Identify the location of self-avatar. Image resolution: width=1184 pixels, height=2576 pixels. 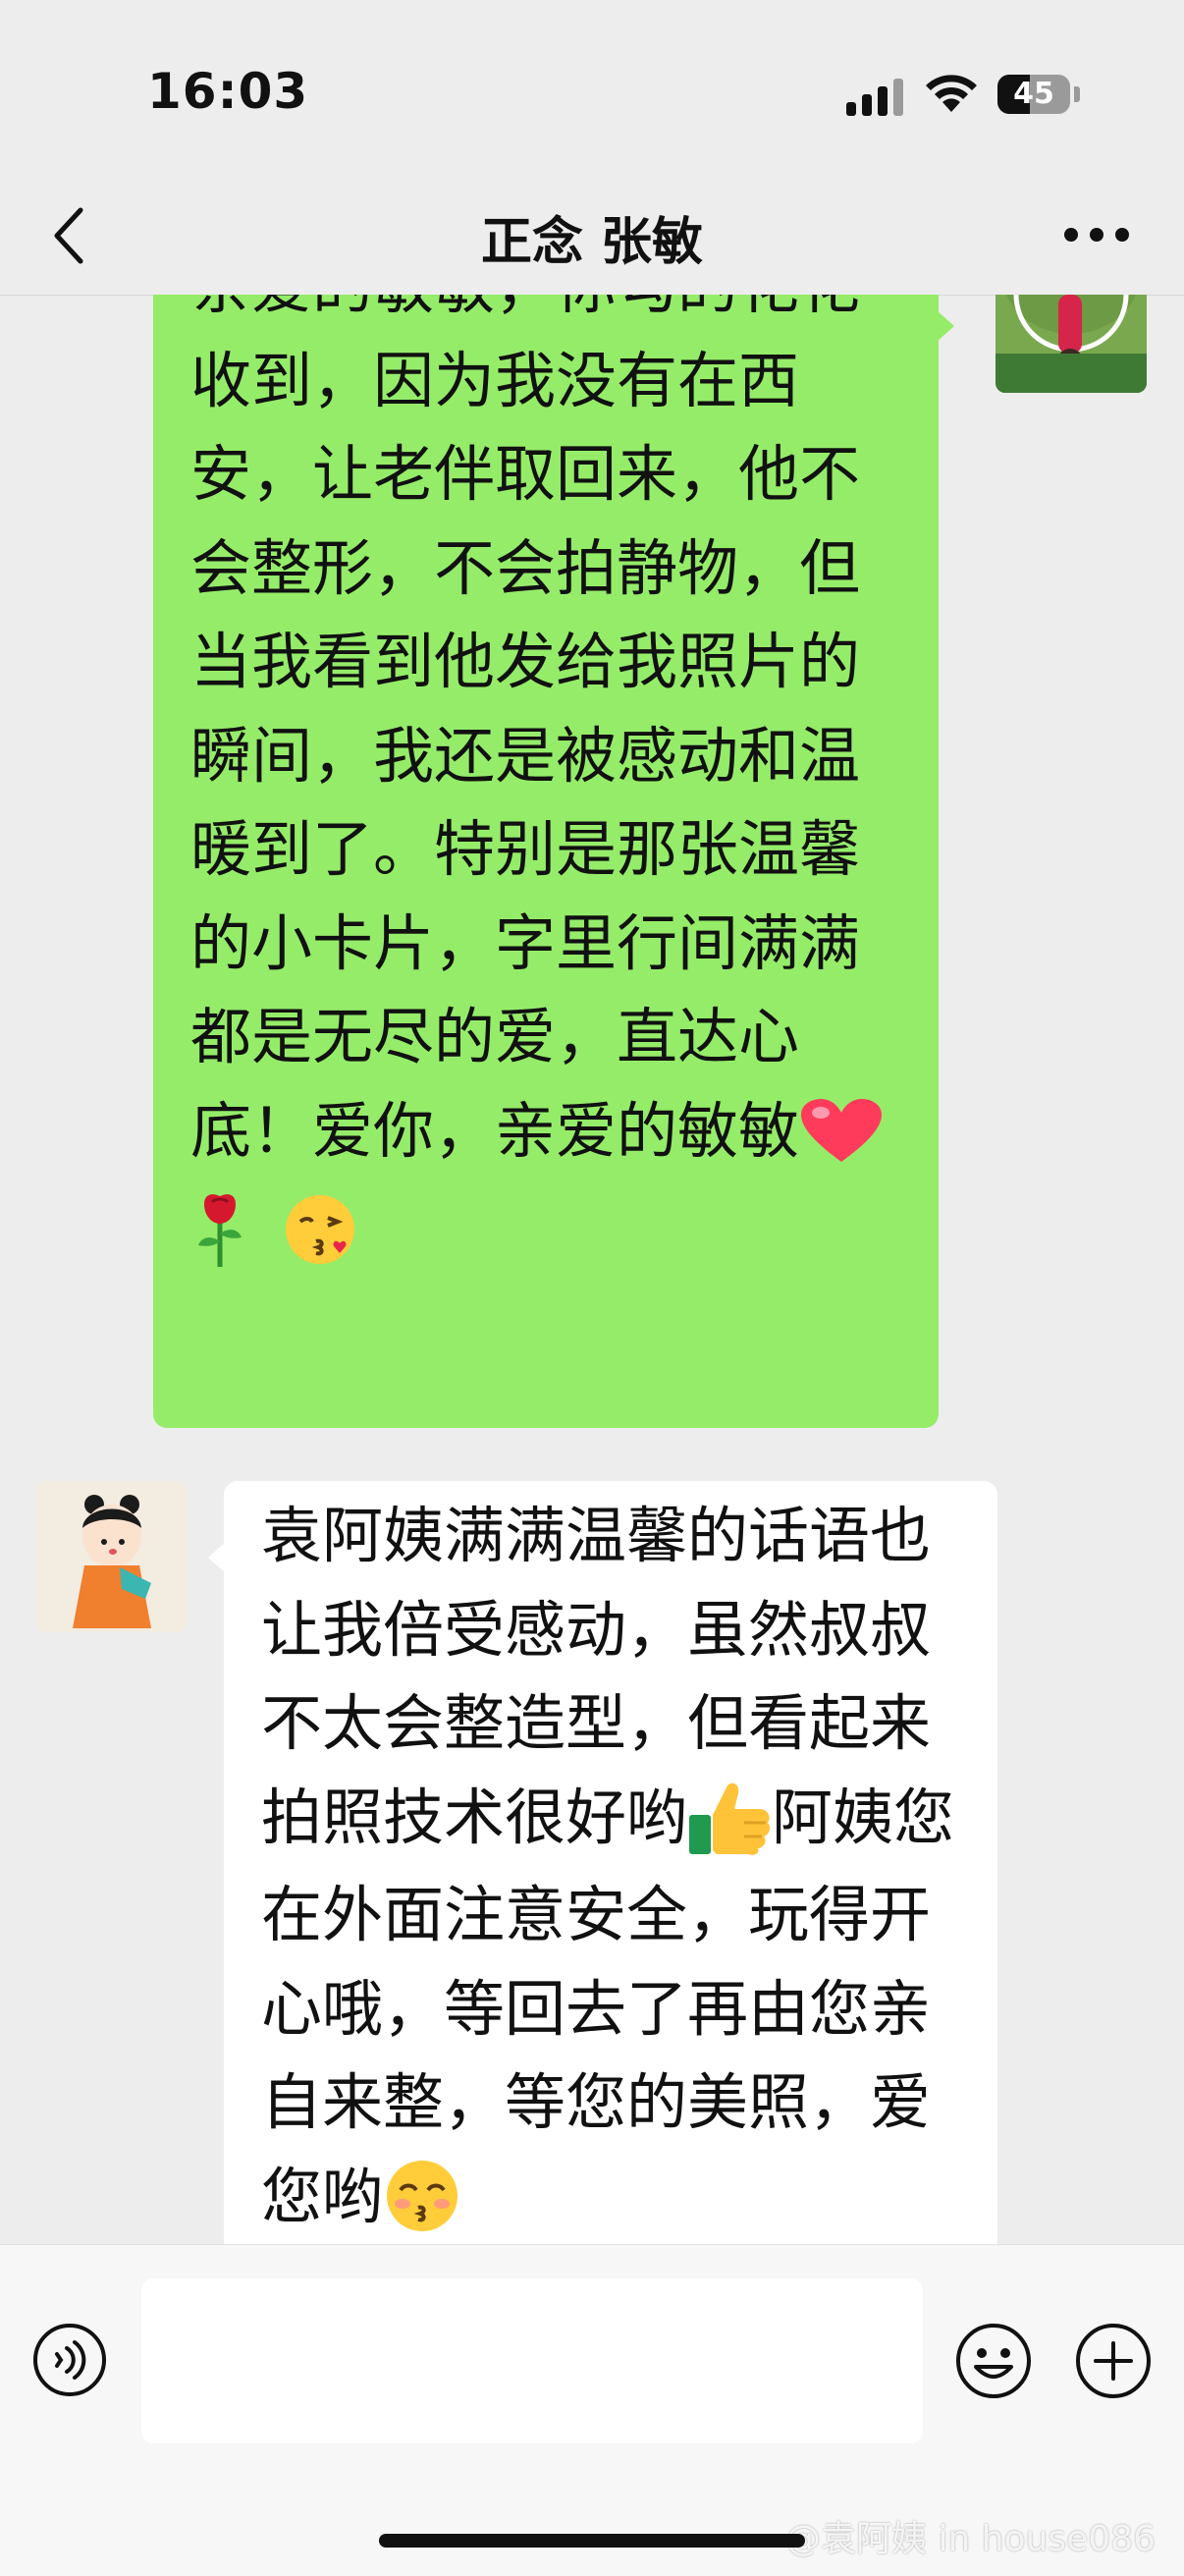
(1071, 344).